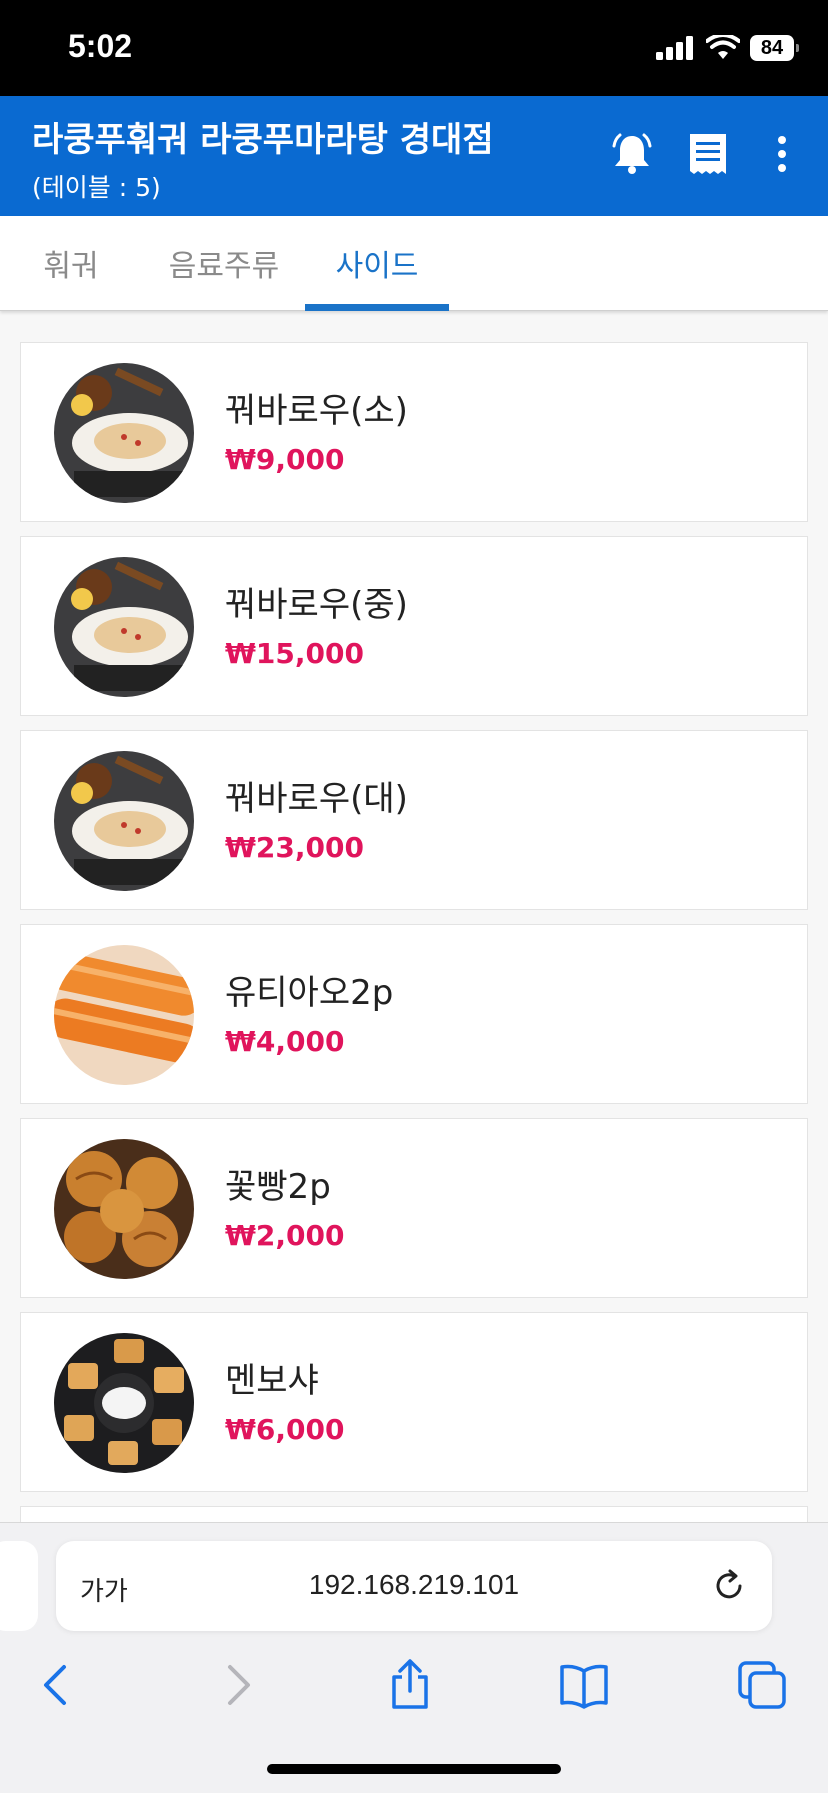 This screenshot has height=1793, width=828. What do you see at coordinates (124, 1015) in the screenshot?
I see `fried-dough-sticks-image` at bounding box center [124, 1015].